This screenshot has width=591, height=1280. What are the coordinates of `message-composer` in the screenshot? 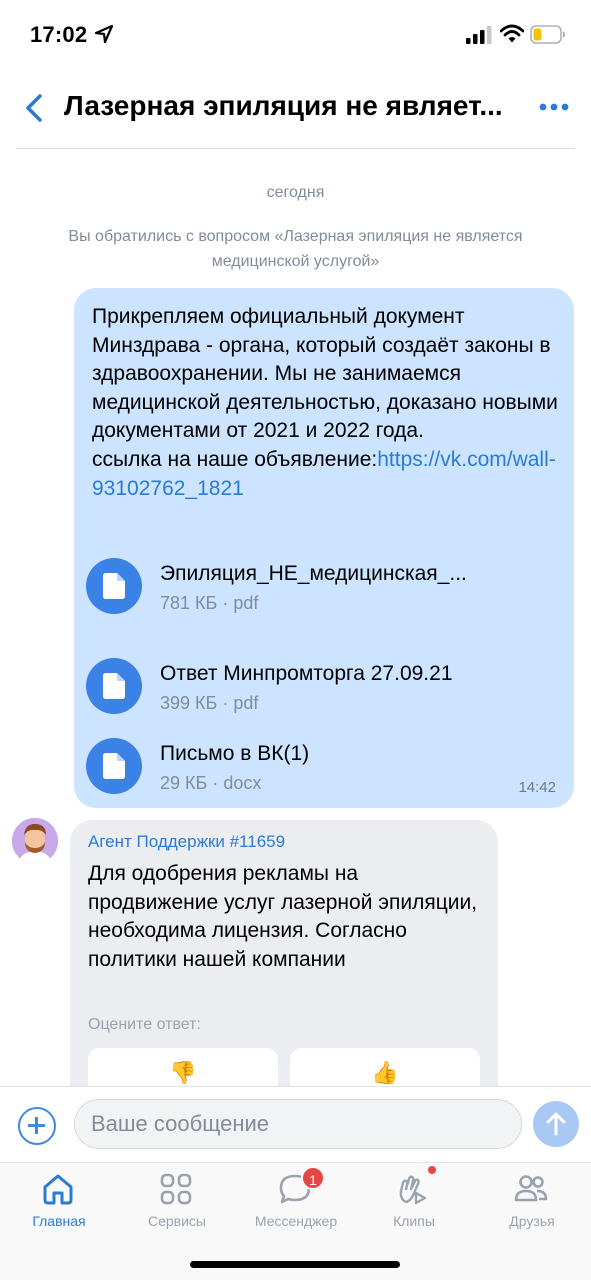 It's located at (295, 1124).